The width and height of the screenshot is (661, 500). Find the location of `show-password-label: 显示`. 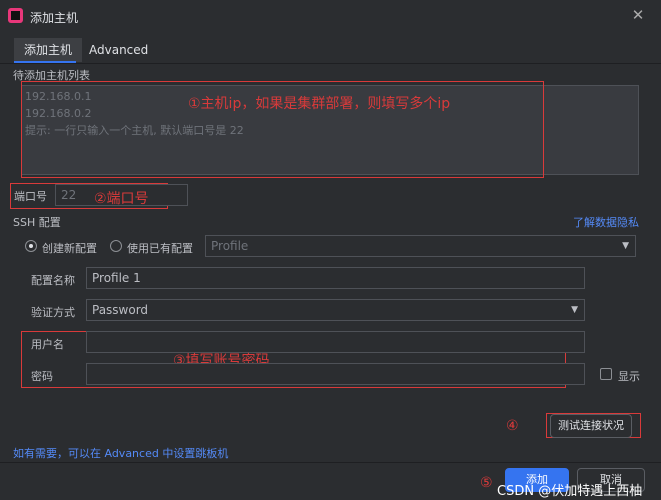

show-password-label: 显示 is located at coordinates (629, 376).